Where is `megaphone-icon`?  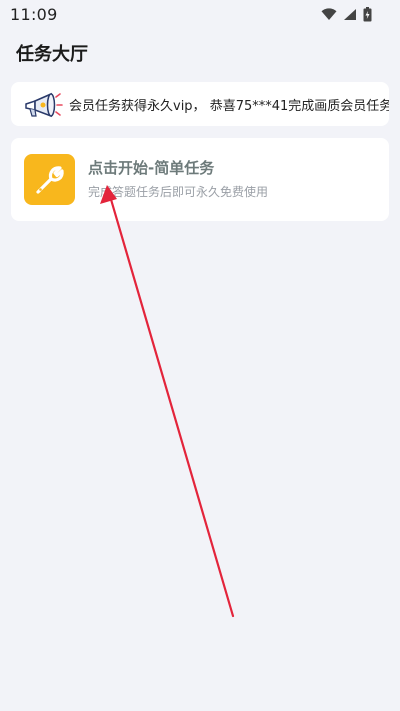
megaphone-icon is located at coordinates (44, 105).